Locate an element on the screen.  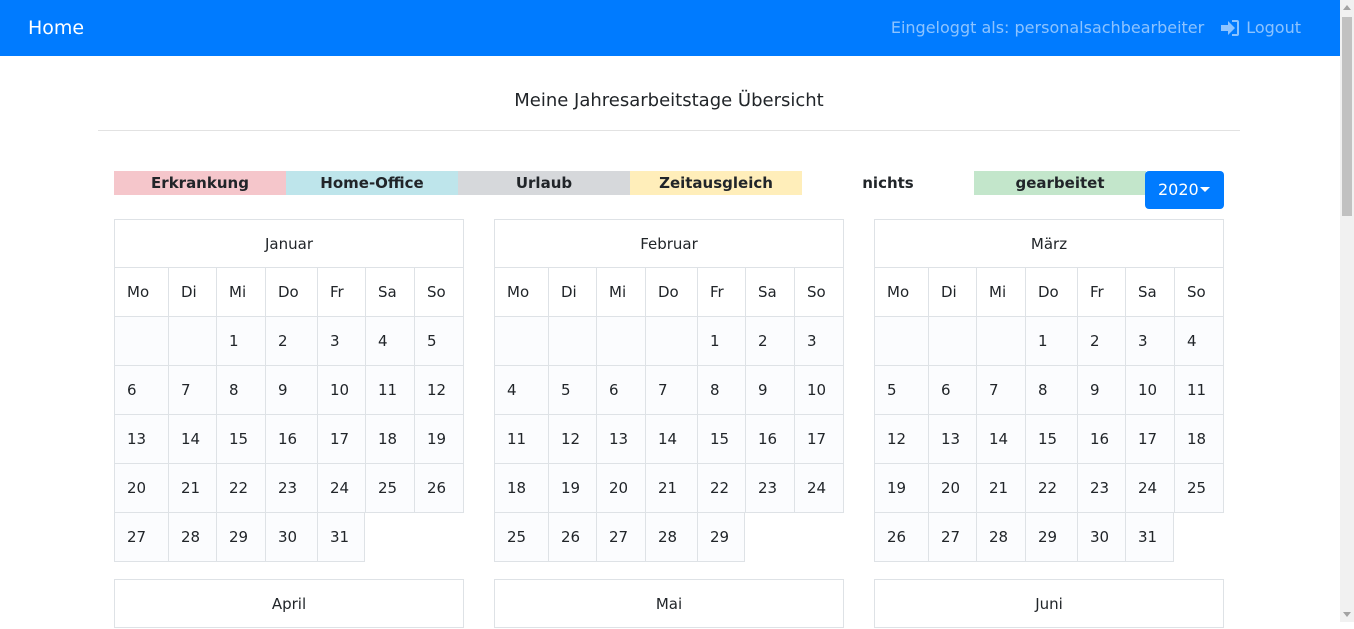
home-link: Home is located at coordinates (56, 28).